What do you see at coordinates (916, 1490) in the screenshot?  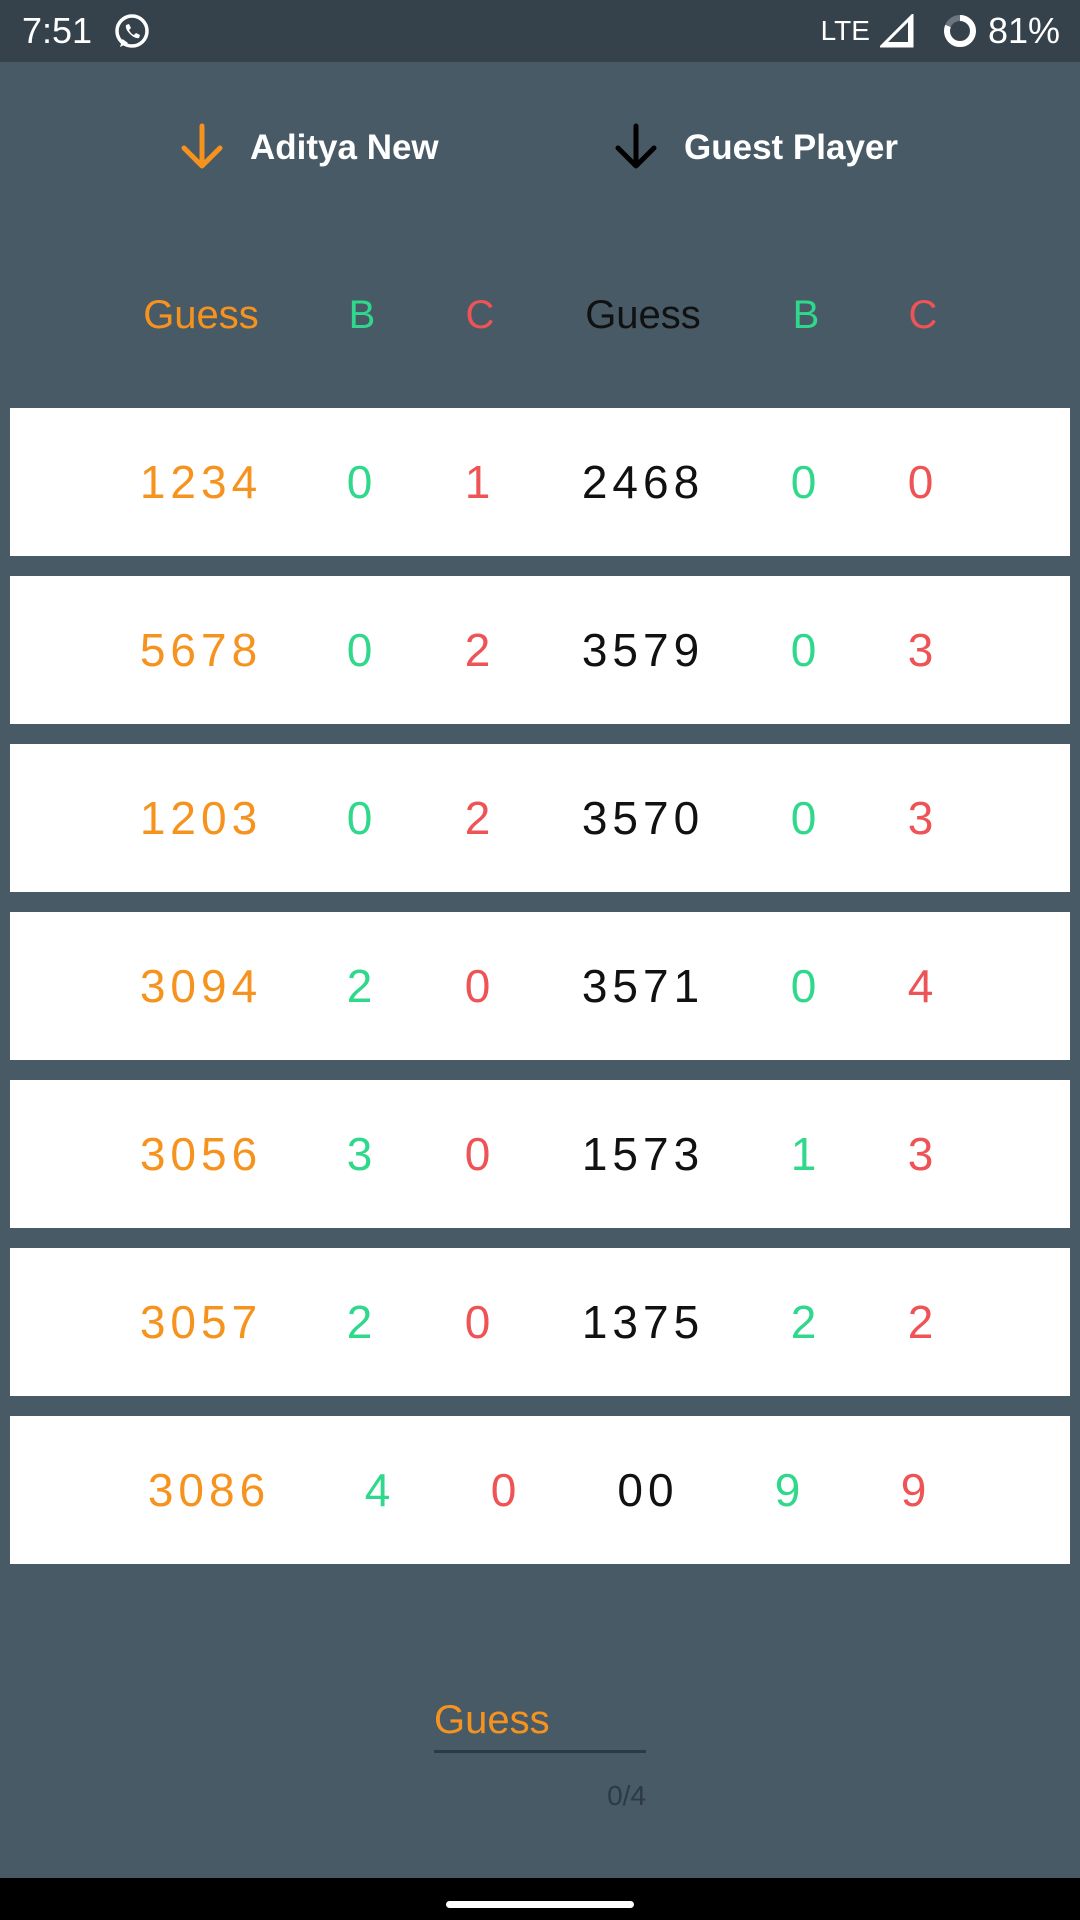 I see `player-2-cows: 9` at bounding box center [916, 1490].